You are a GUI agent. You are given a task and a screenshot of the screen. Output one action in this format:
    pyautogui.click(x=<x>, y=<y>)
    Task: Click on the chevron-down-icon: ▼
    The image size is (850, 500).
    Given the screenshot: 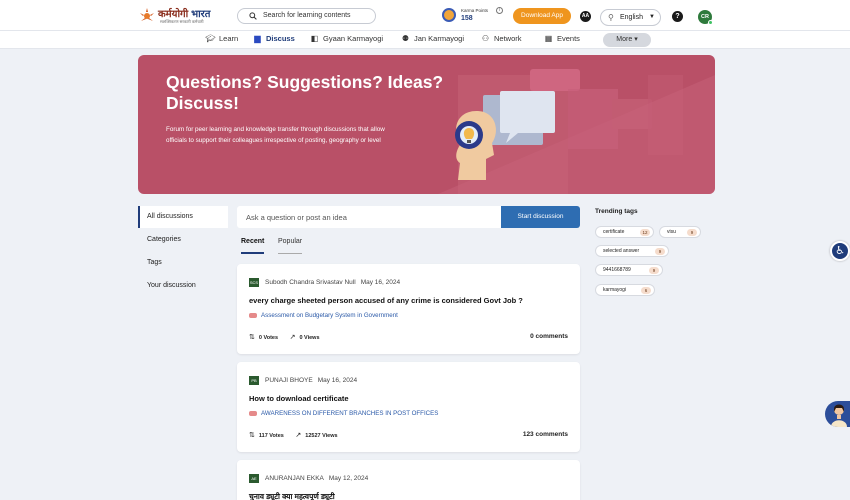 What is the action you would take?
    pyautogui.click(x=652, y=17)
    